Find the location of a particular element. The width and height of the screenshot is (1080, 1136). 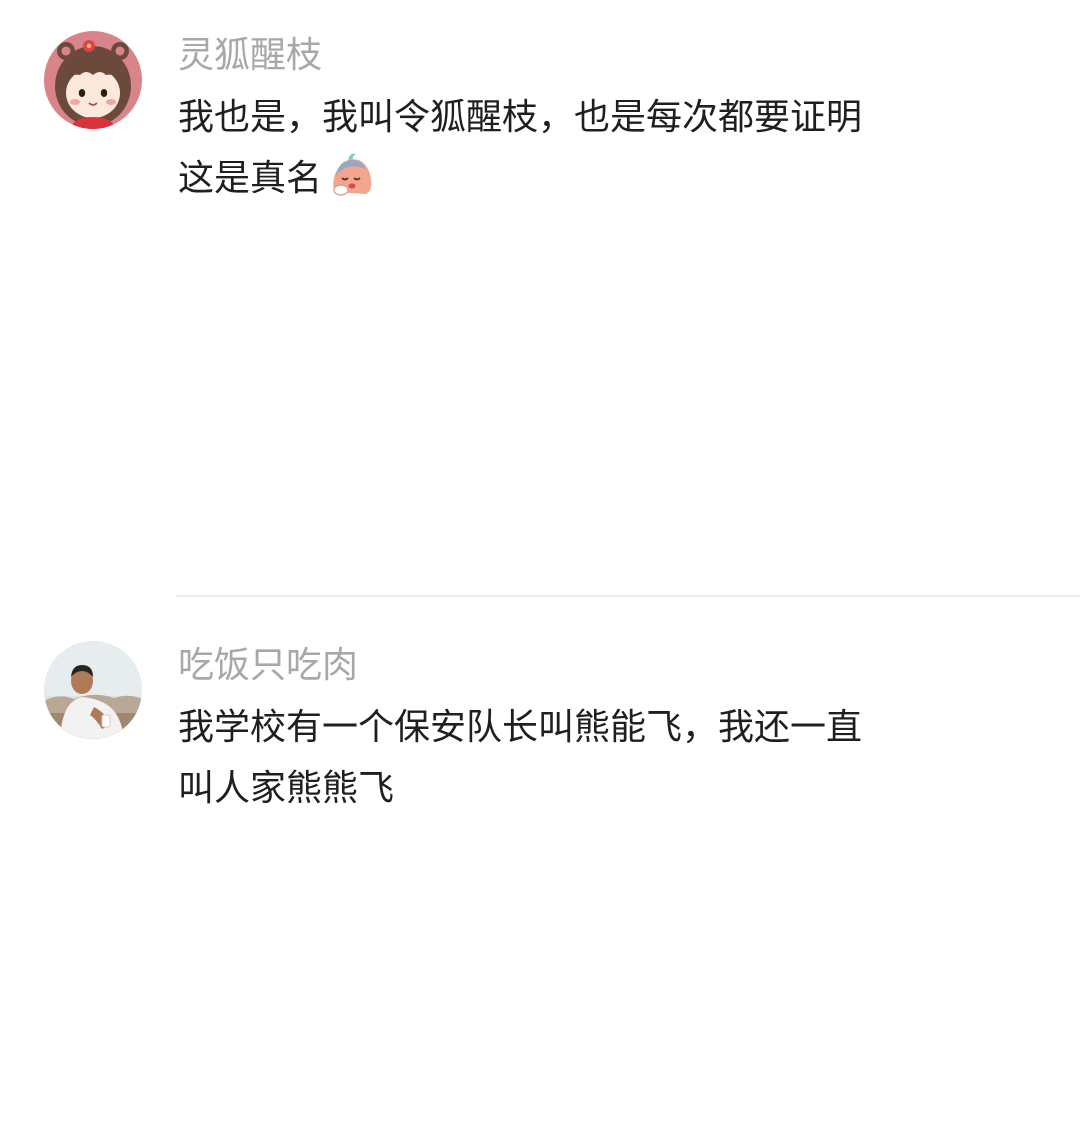

comment-text-line: 我学校有一个保安队长叫熊能飞，我还一直 is located at coordinates (520, 727).